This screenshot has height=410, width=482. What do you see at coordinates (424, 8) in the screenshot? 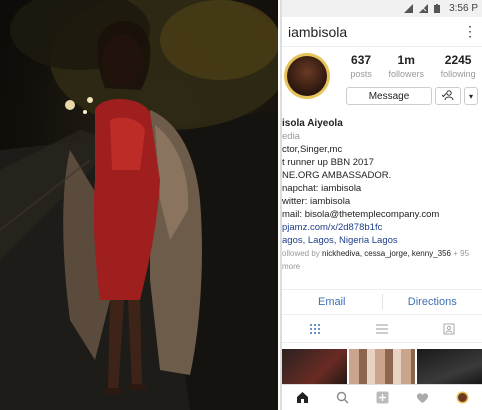
I see `signal-icon` at bounding box center [424, 8].